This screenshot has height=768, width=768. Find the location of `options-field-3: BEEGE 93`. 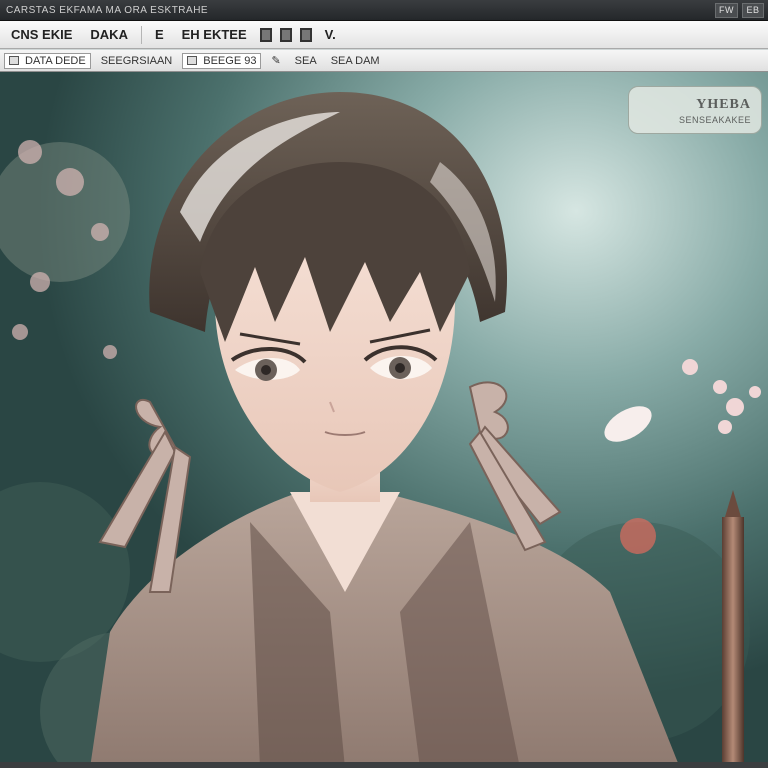

options-field-3: BEEGE 93 is located at coordinates (222, 60).